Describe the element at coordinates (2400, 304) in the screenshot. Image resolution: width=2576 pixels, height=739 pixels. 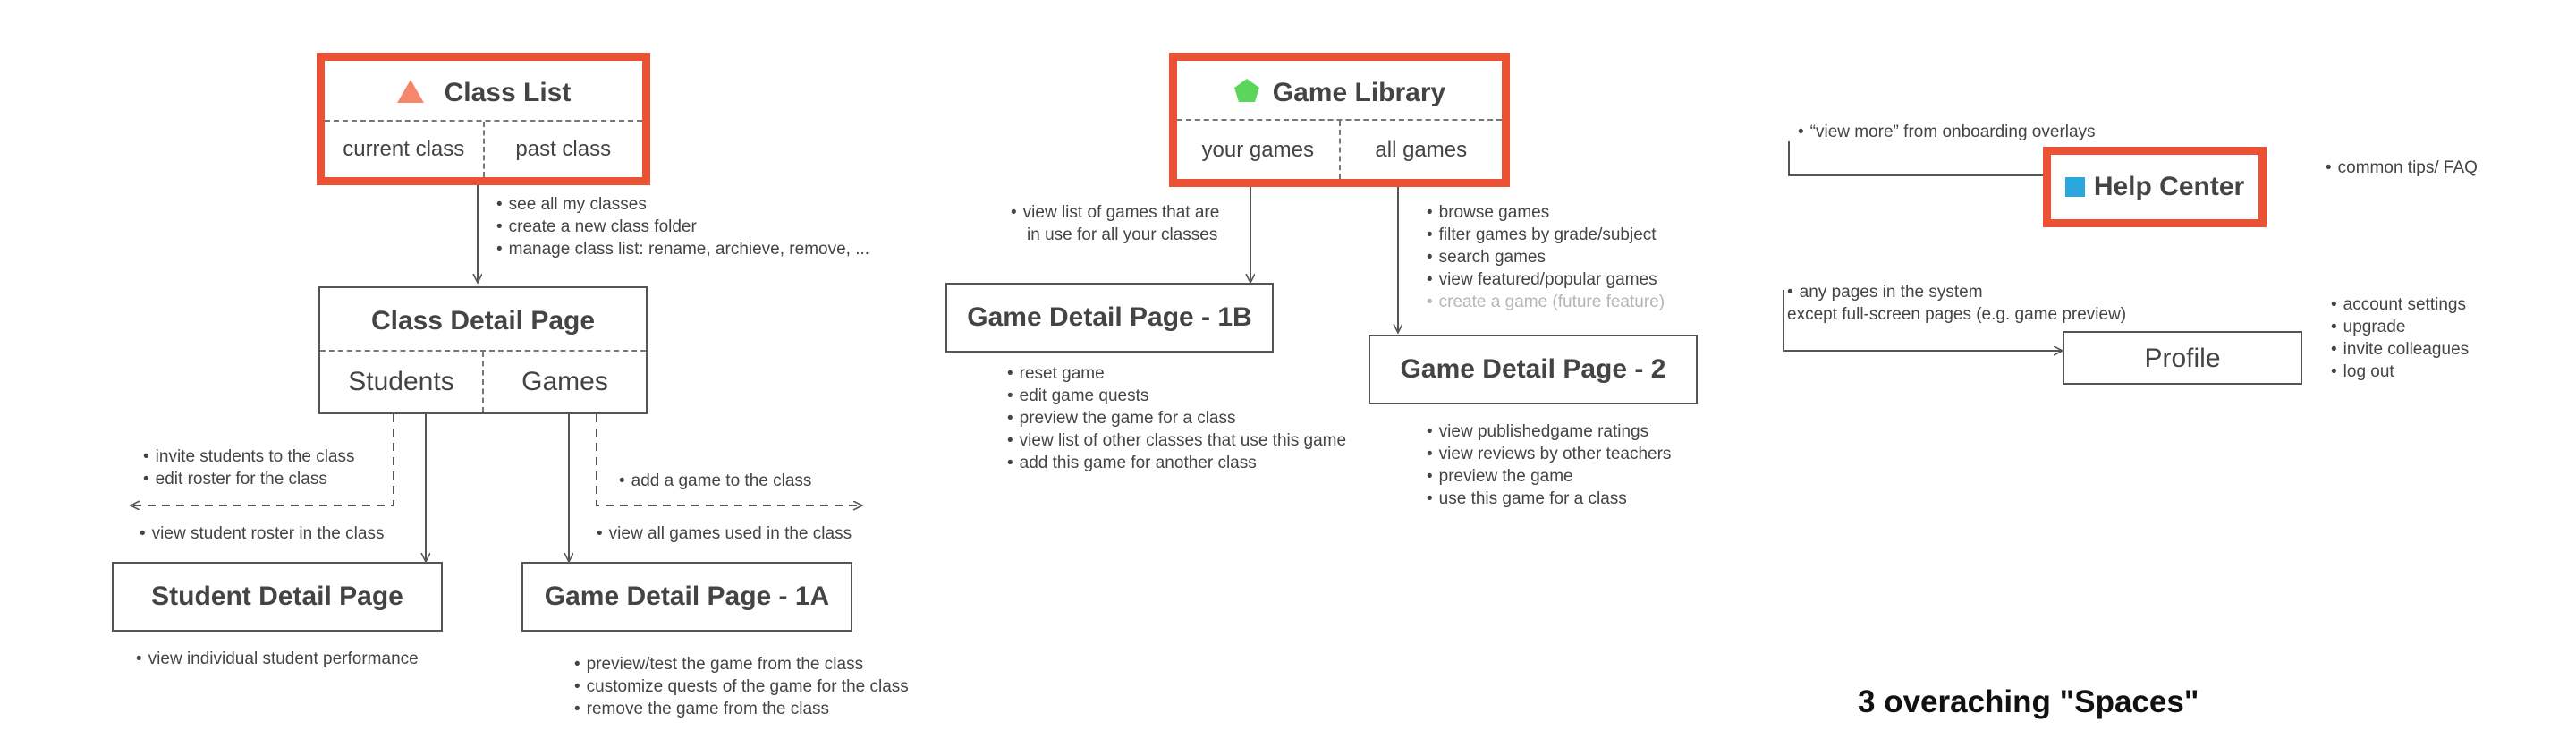
I see `list-item: account settings` at that location.